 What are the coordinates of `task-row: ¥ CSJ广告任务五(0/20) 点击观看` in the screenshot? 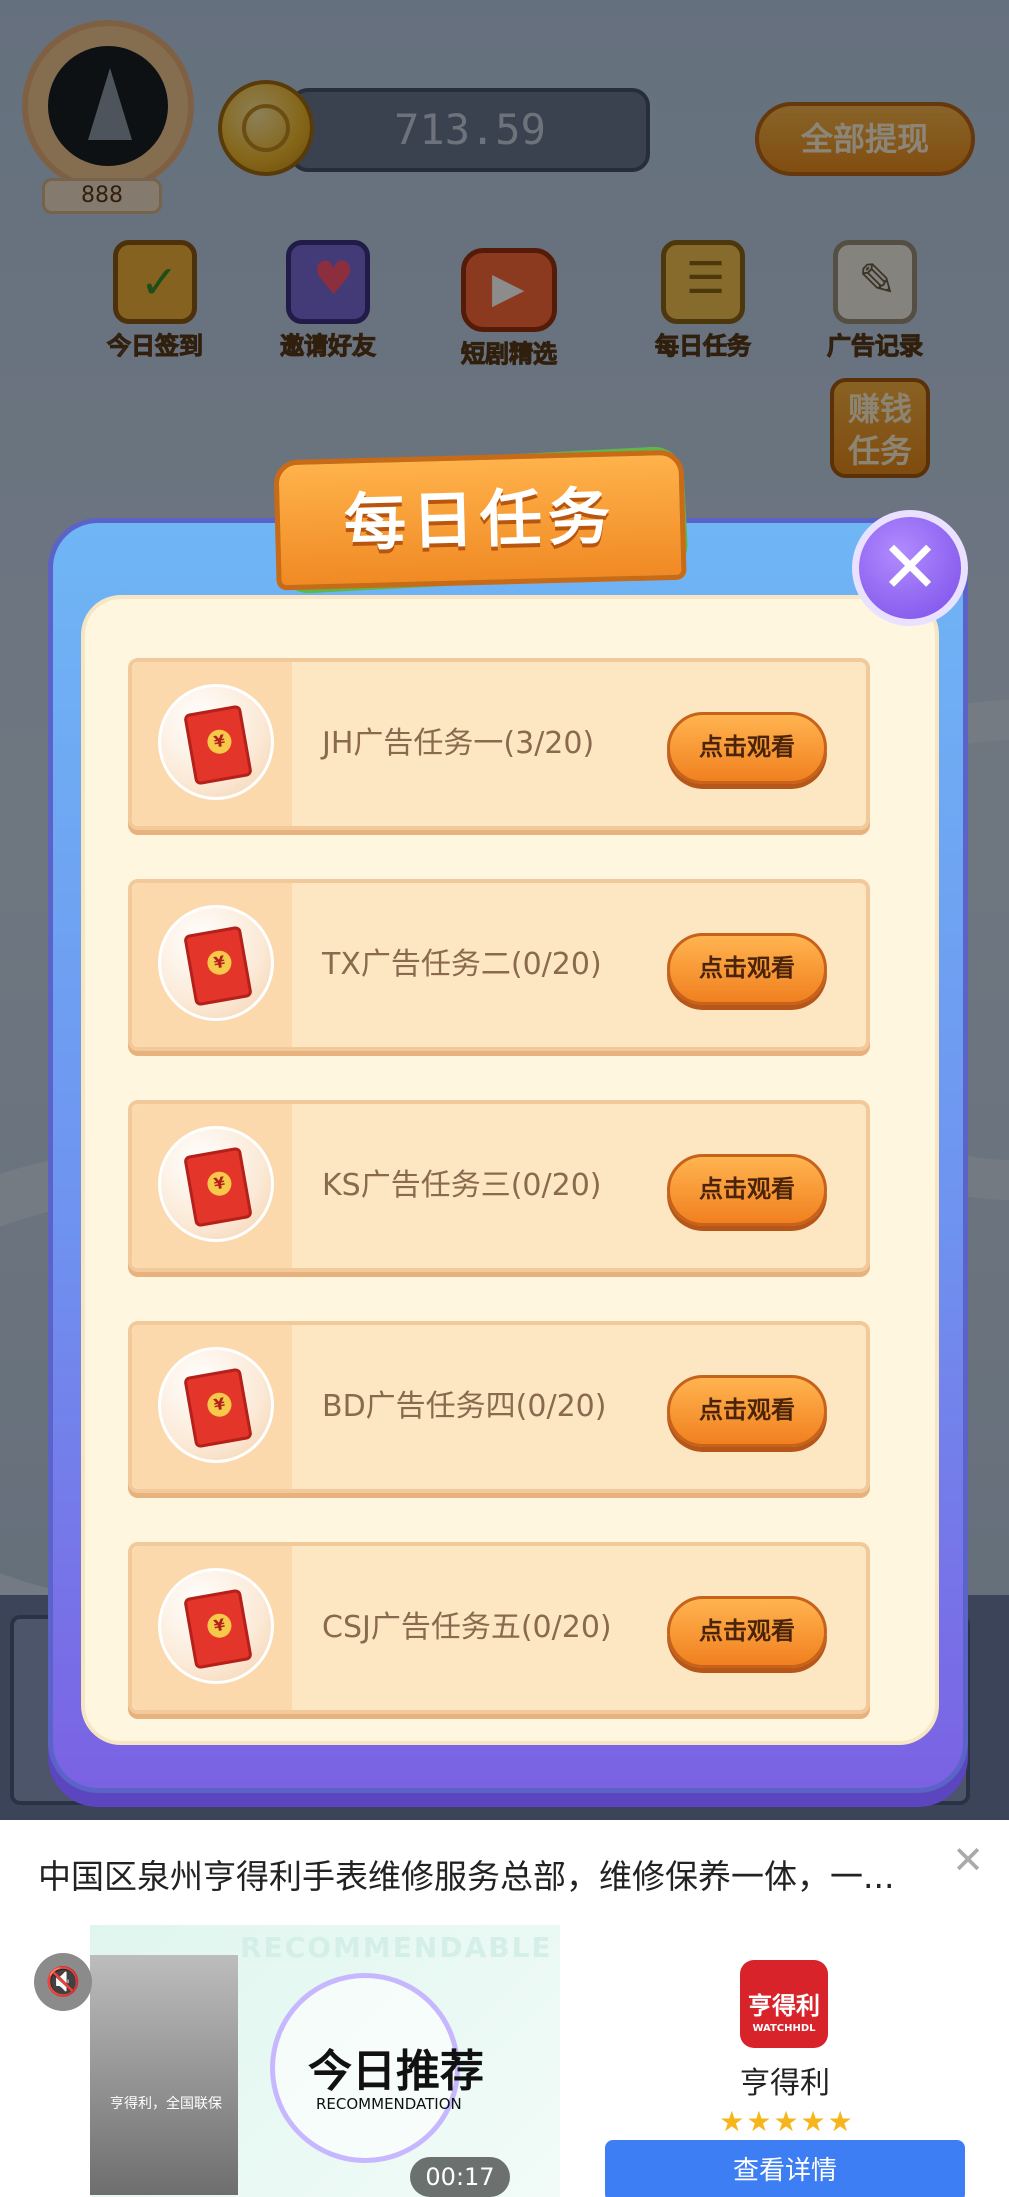 It's located at (499, 1628).